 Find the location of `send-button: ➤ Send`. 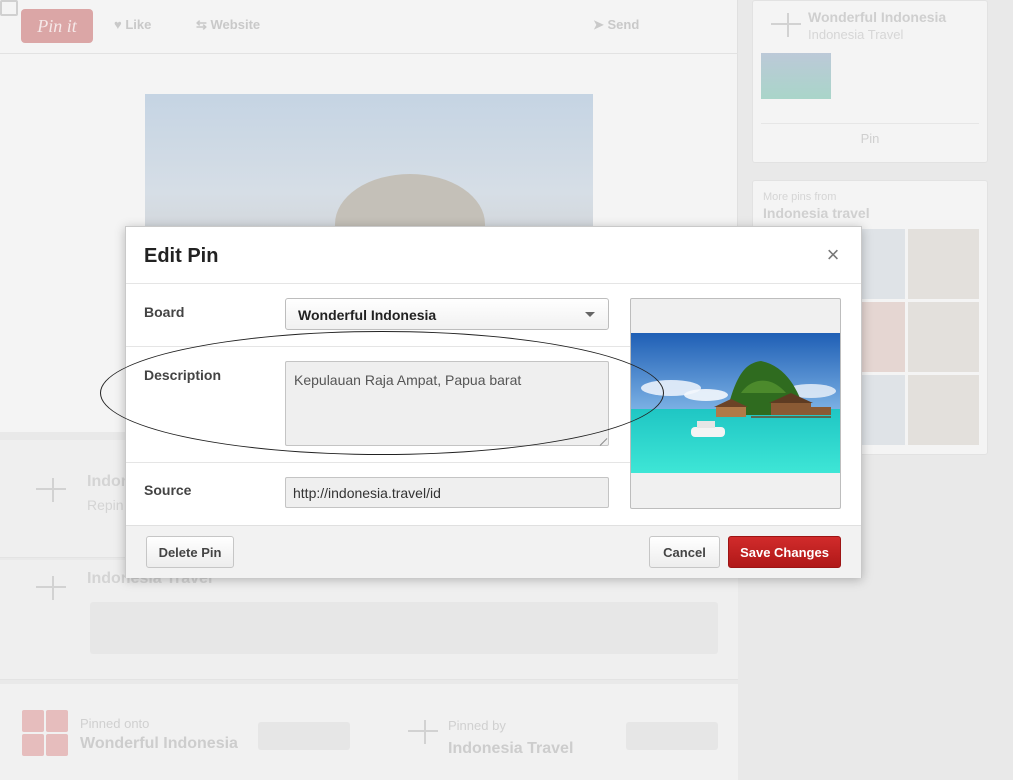

send-button: ➤ Send is located at coordinates (616, 25).